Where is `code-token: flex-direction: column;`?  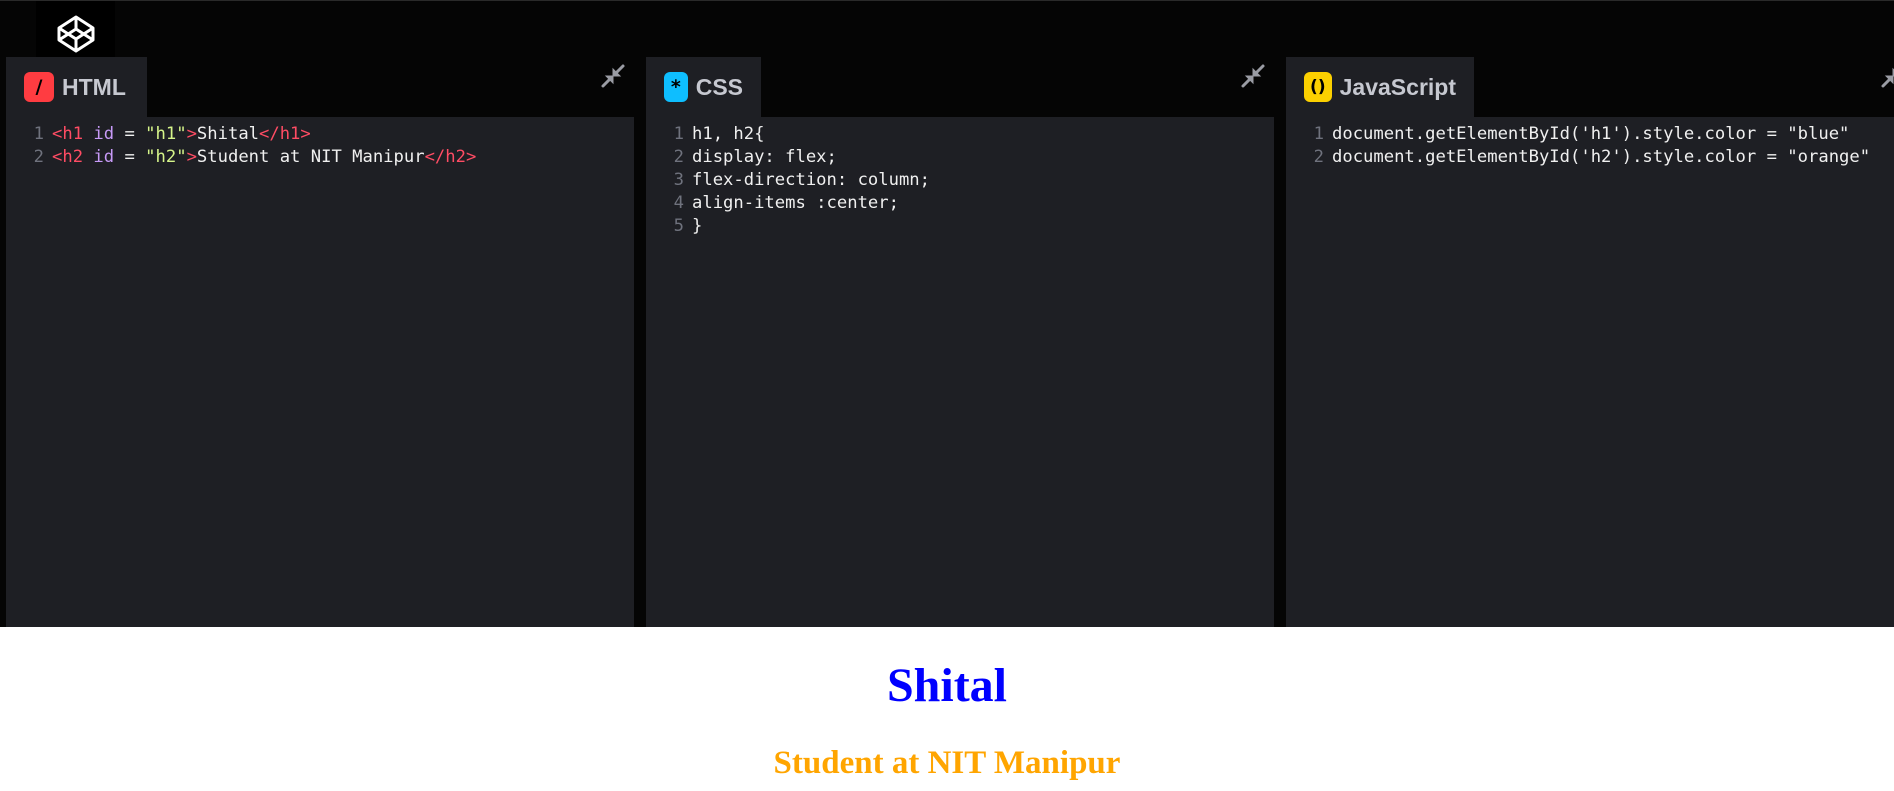
code-token: flex-direction: column; is located at coordinates (811, 180).